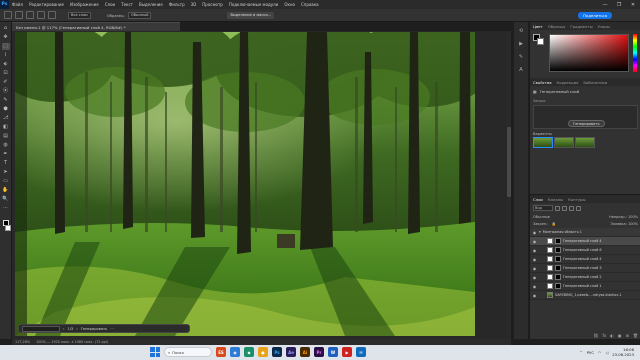 The image size is (640, 360). What do you see at coordinates (52, 15) in the screenshot?
I see `subtract-selection-icon` at bounding box center [52, 15].